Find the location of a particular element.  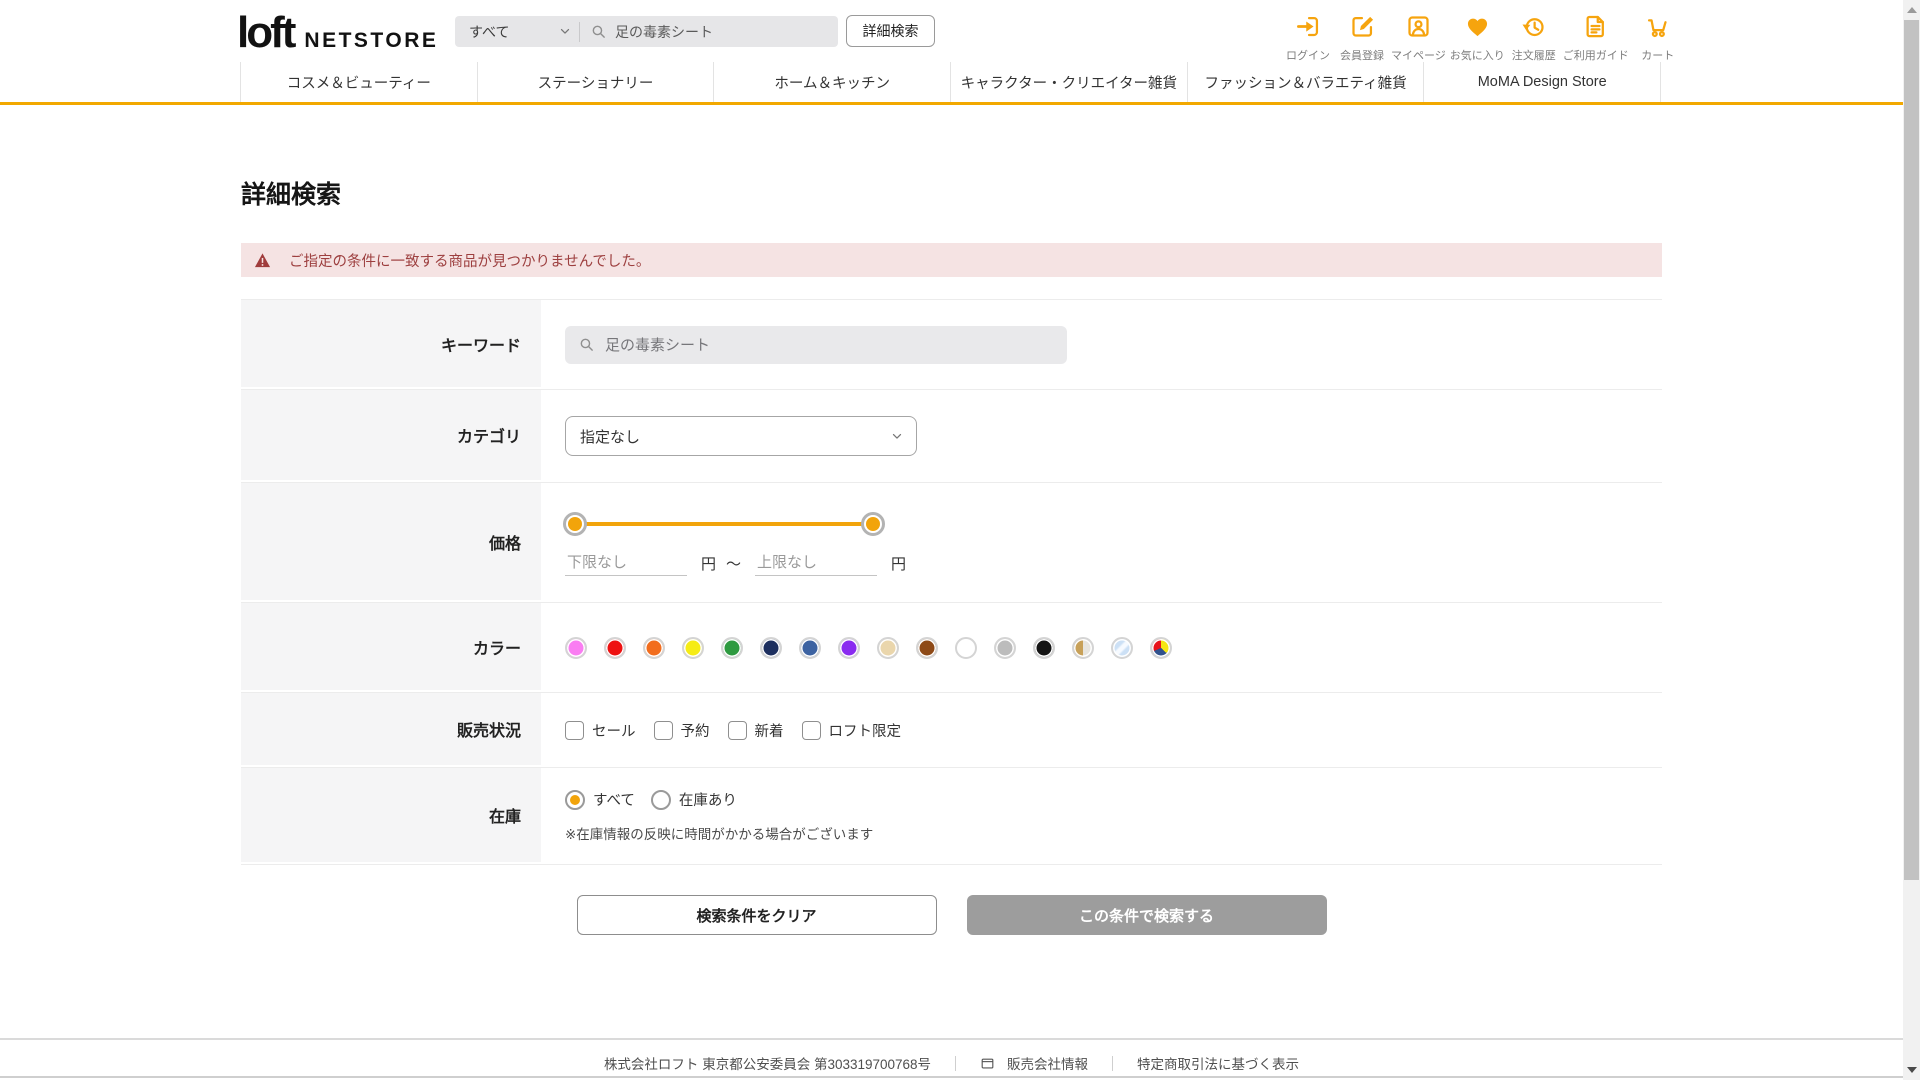

cart-icon is located at coordinates (1657, 29).